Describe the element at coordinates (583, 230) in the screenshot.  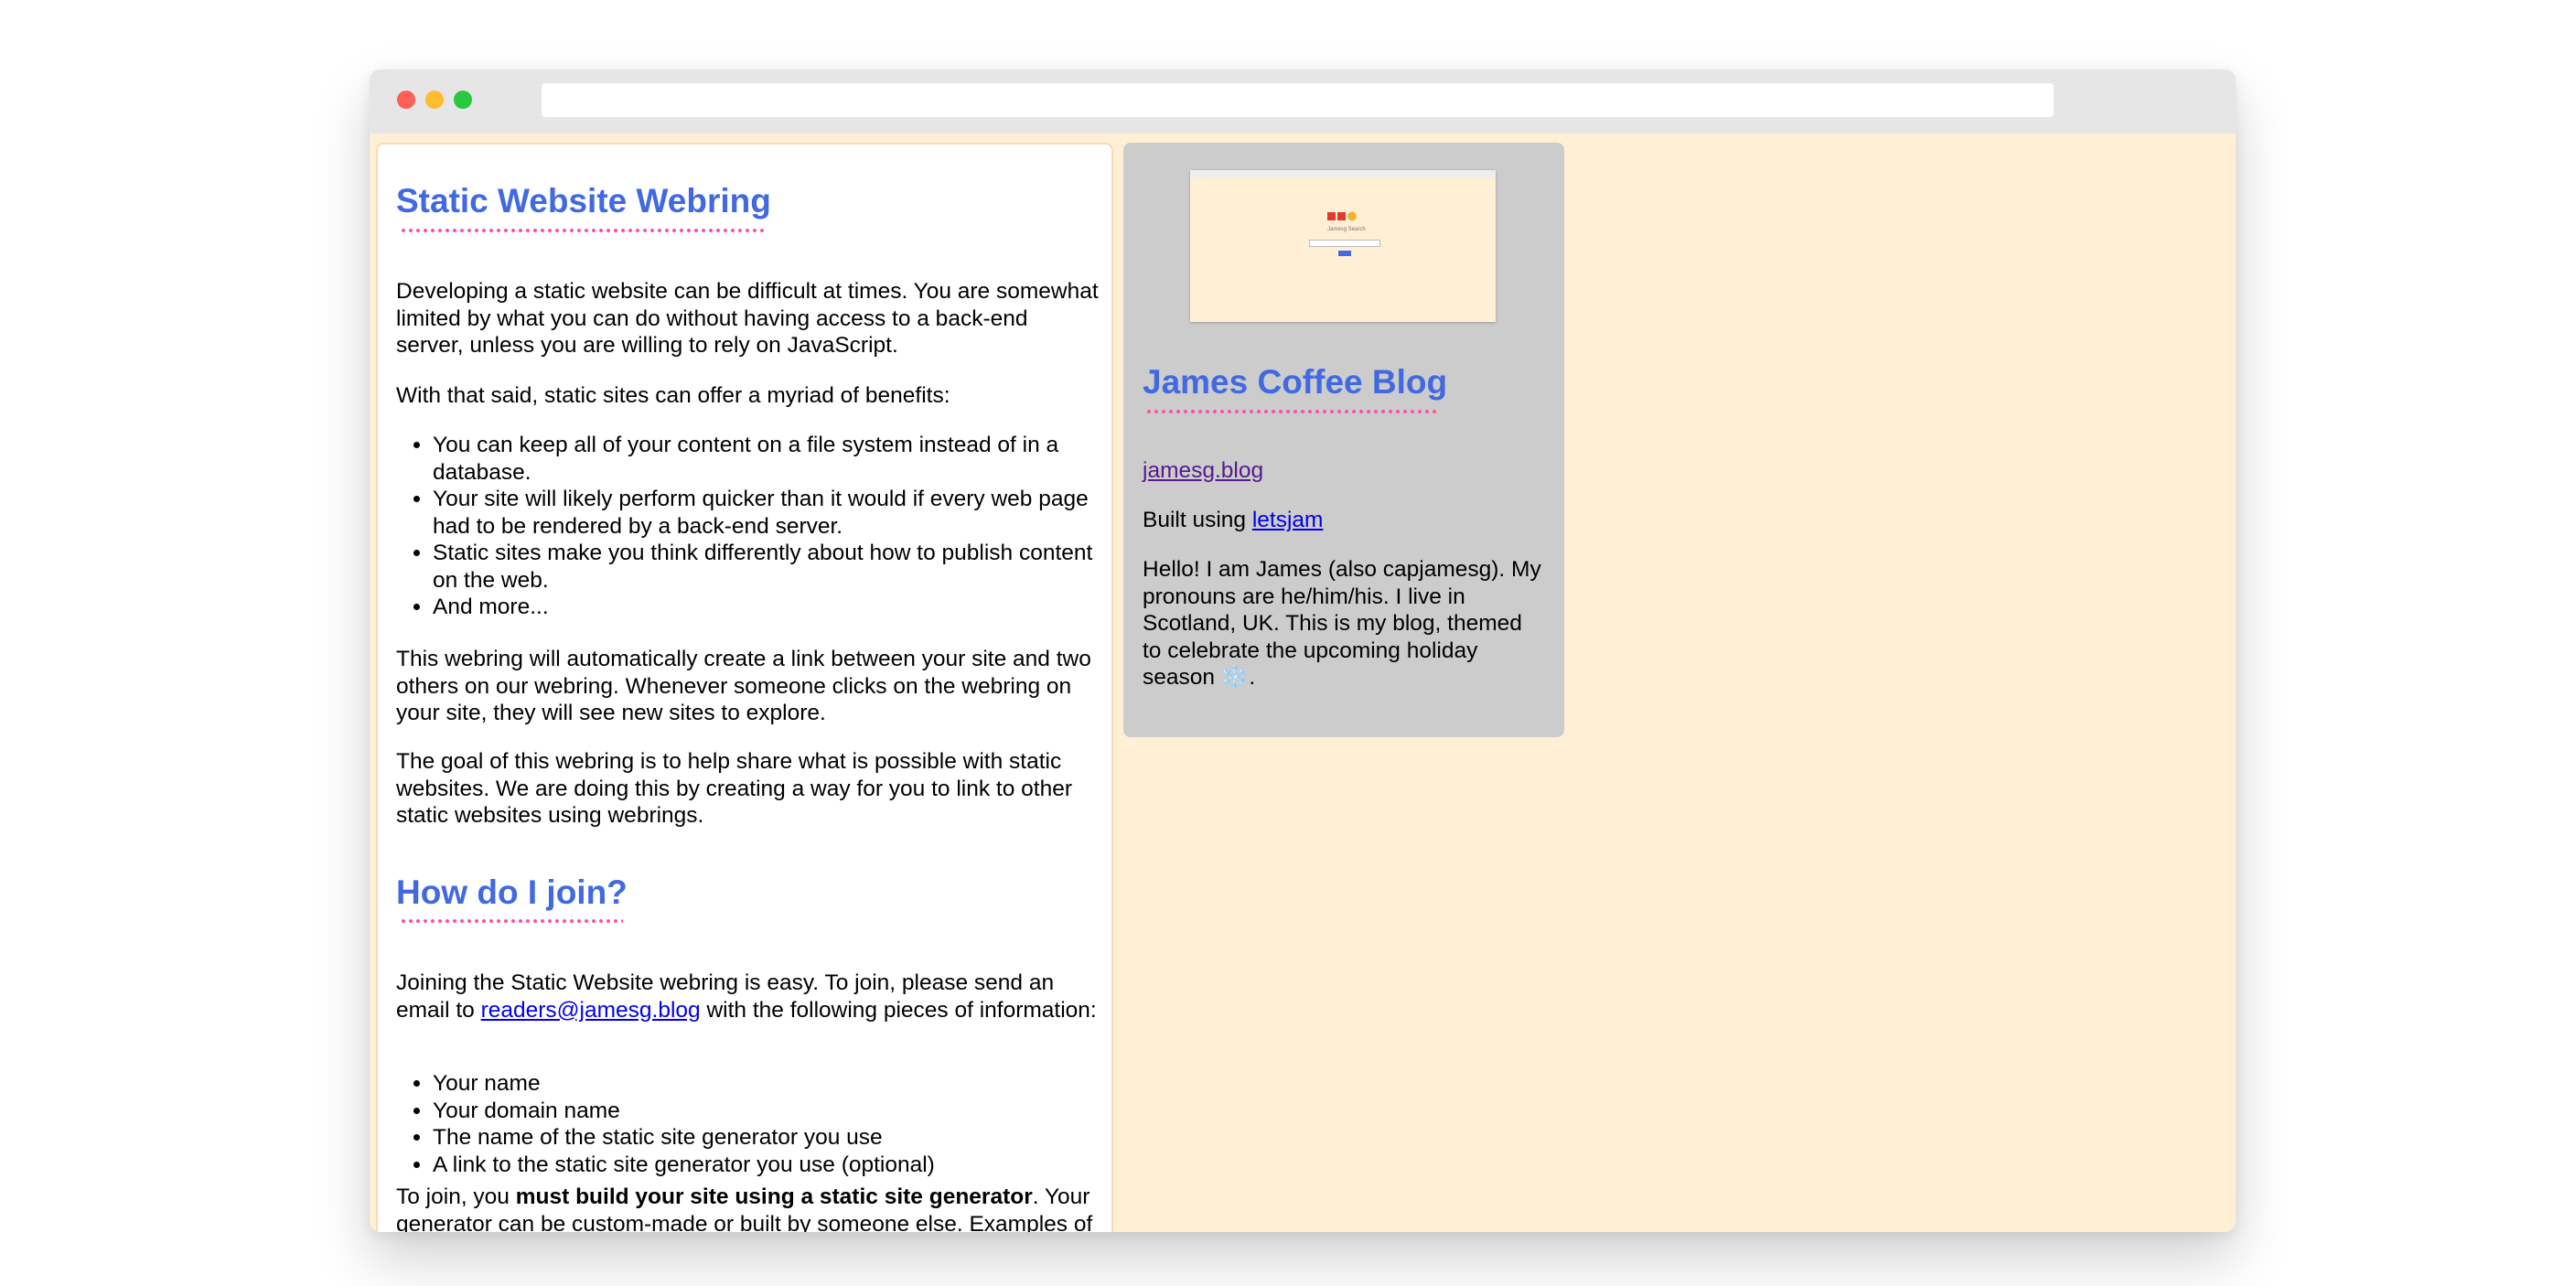
I see `title-underline` at that location.